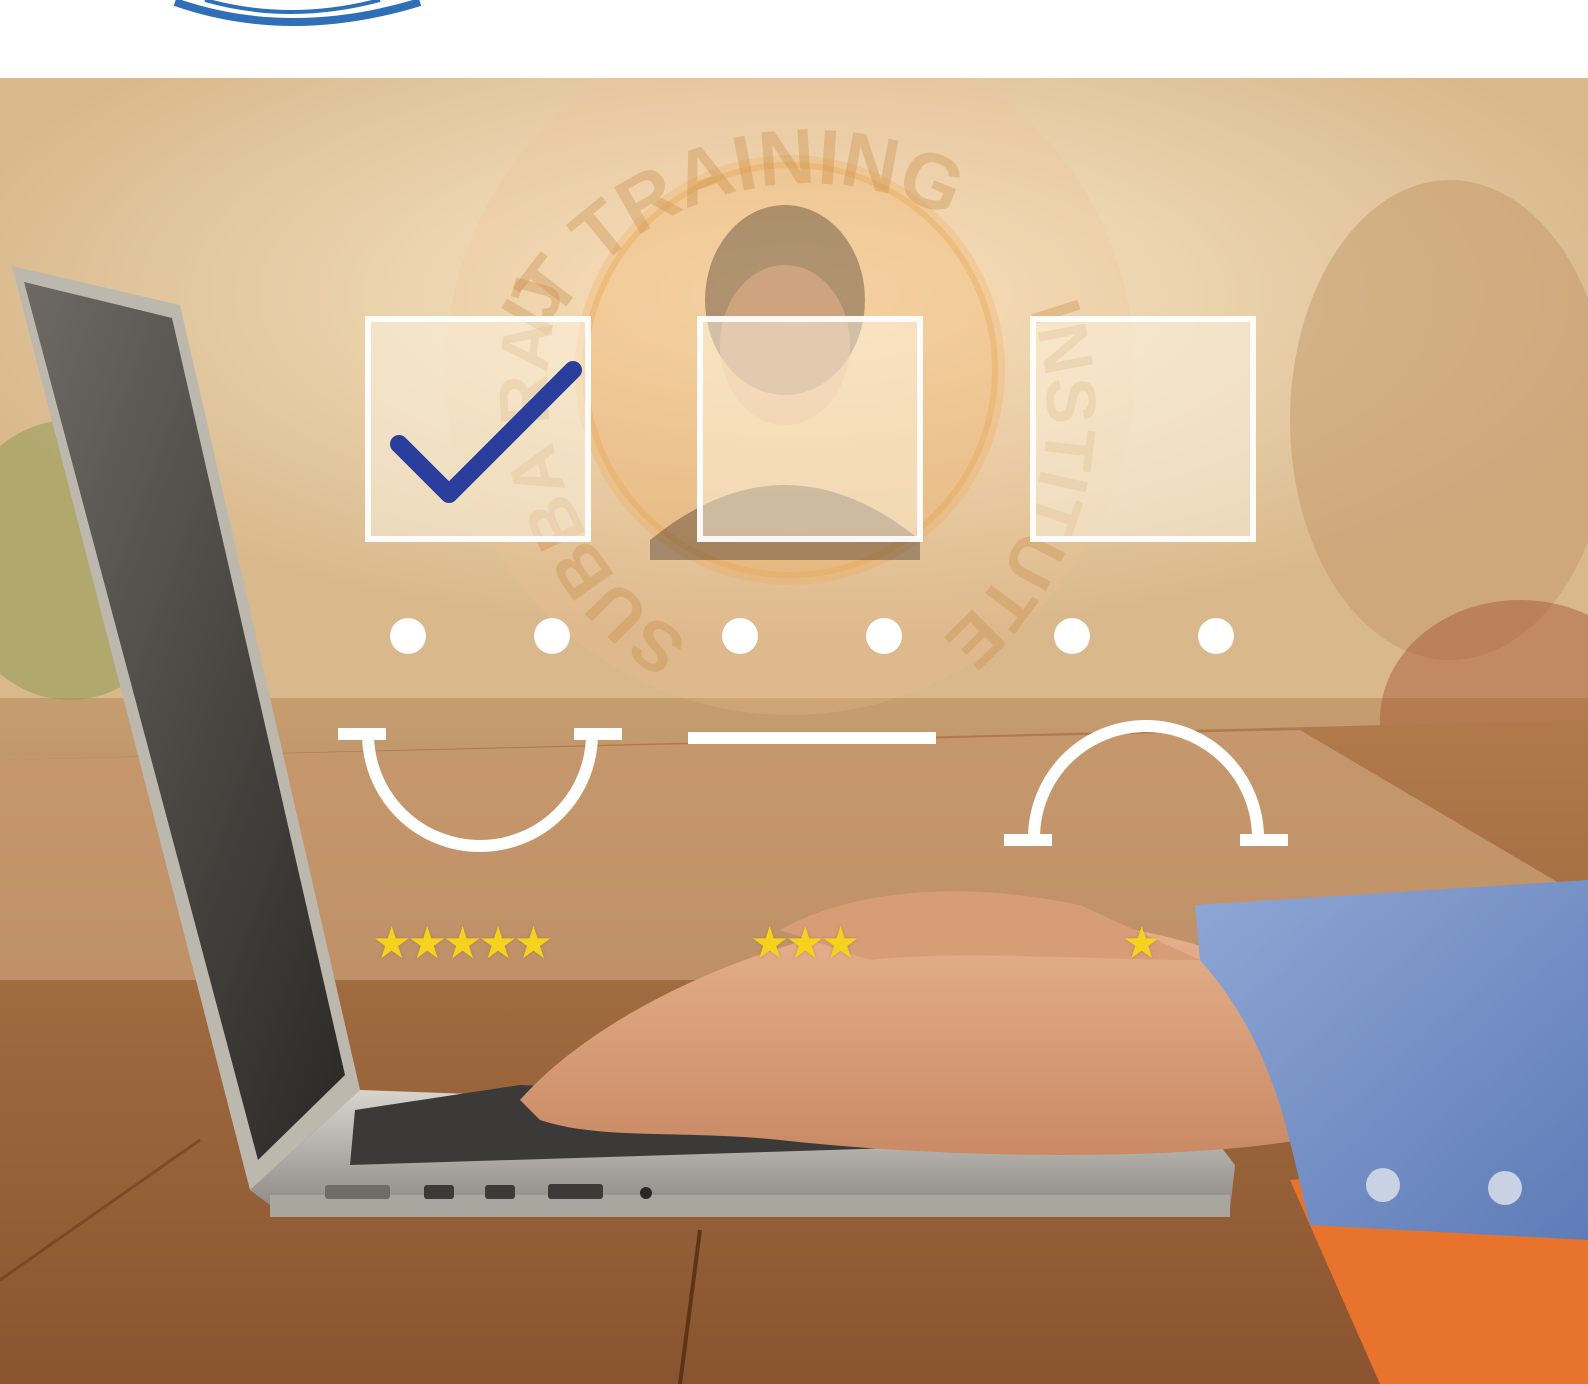 This screenshot has height=1384, width=1588. Describe the element at coordinates (462, 943) in the screenshot. I see `five-star-rating: ★★★★★` at that location.